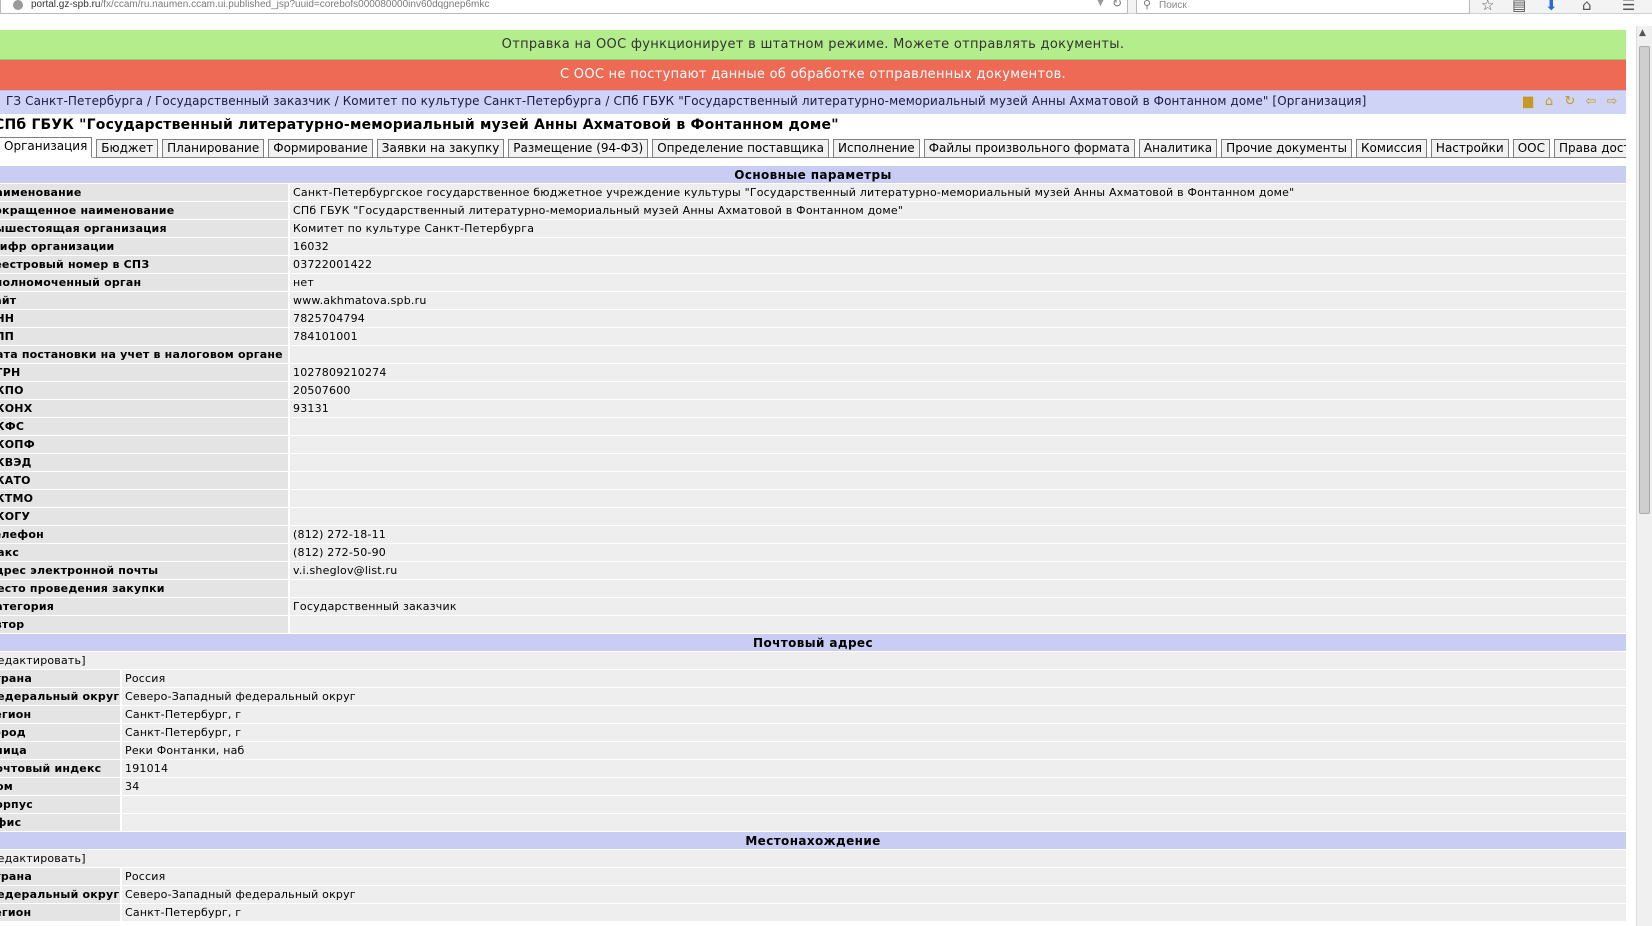 The image size is (1652, 926). What do you see at coordinates (740, 148) in the screenshot?
I see `tab-7: Определение поставщика` at bounding box center [740, 148].